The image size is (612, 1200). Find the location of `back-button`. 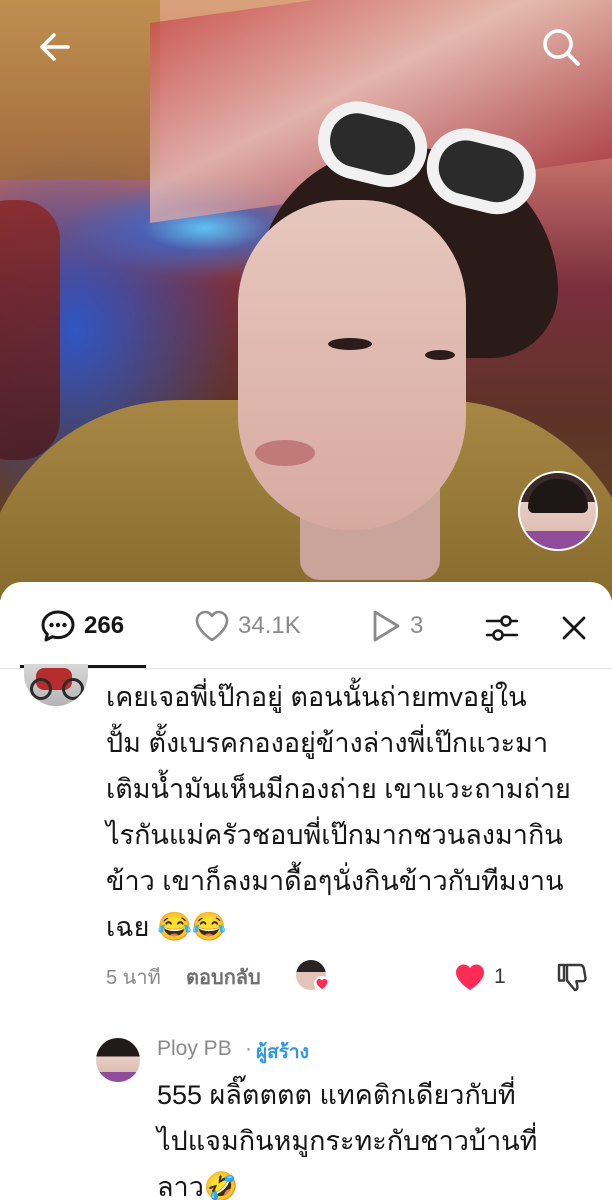

back-button is located at coordinates (55, 47).